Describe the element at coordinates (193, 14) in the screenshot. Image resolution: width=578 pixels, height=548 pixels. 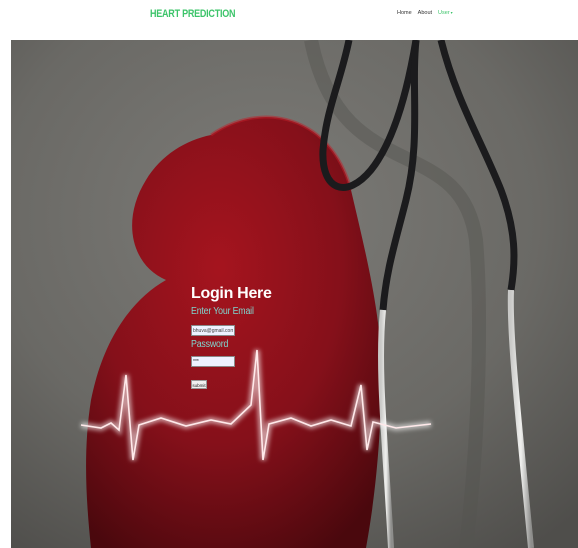
I see `brand-logo: HEART PREDICTION` at that location.